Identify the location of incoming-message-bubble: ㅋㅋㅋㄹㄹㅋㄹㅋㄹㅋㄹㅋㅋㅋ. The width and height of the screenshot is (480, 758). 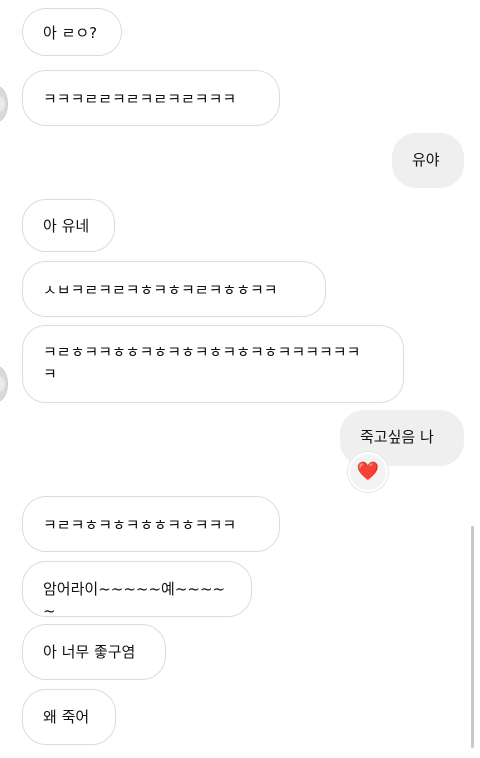
(151, 98).